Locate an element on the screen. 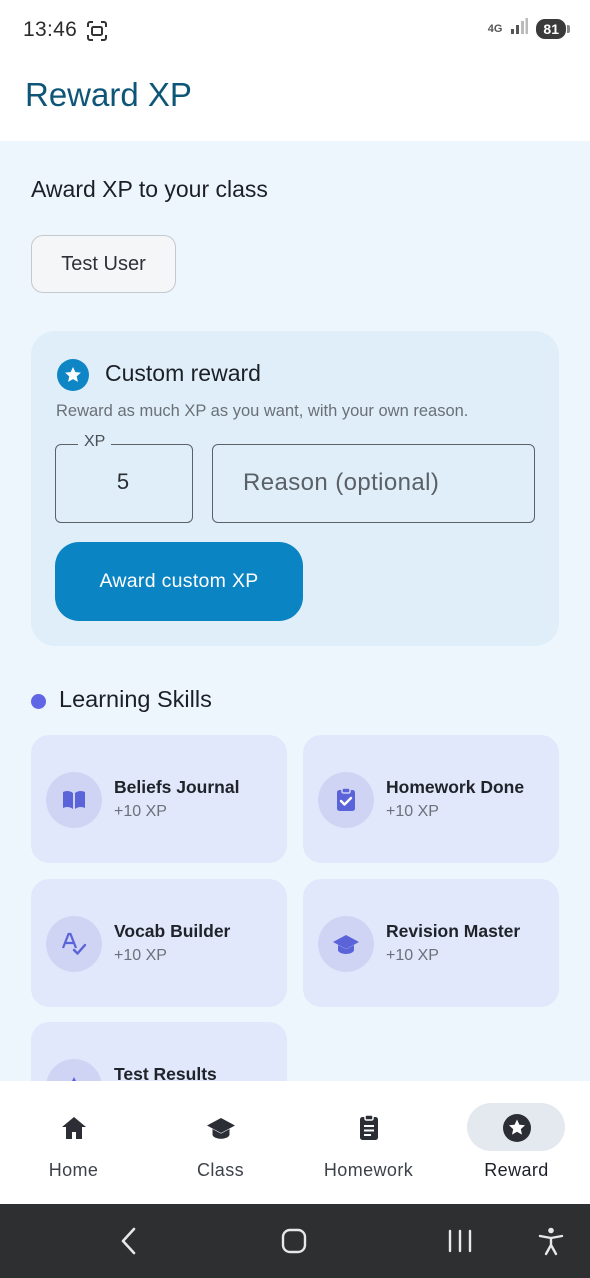  spellcheck-icon is located at coordinates (74, 944).